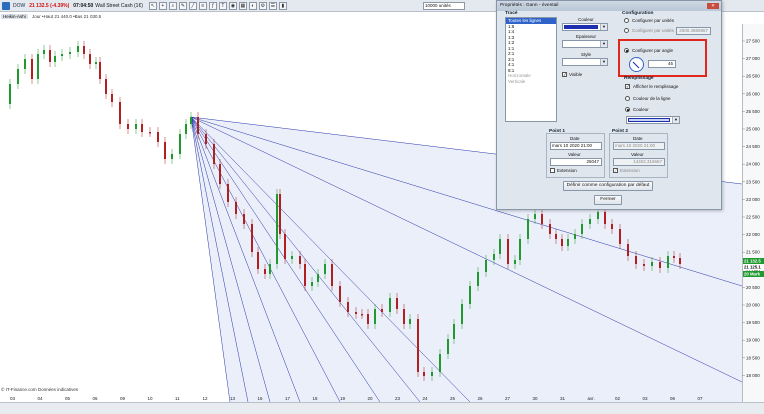  What do you see at coordinates (630, 170) in the screenshot?
I see `point2-extension-label: Extension` at bounding box center [630, 170].